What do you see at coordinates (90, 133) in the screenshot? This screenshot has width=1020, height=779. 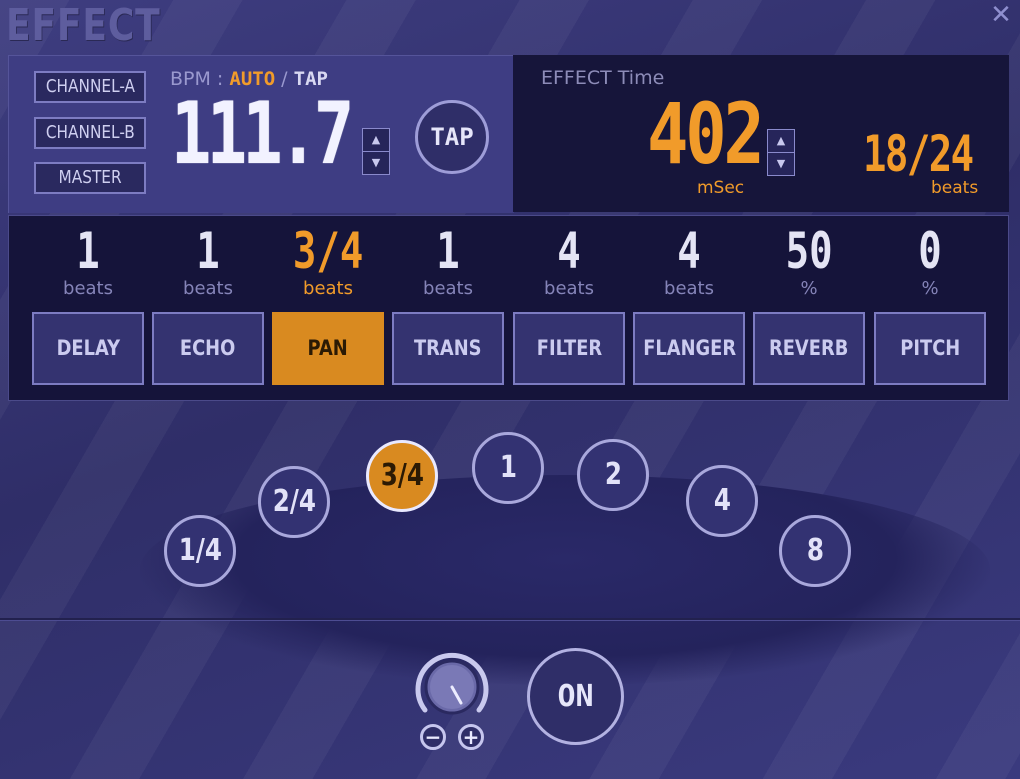 I see `channel-b-button: CHANNEL-B` at bounding box center [90, 133].